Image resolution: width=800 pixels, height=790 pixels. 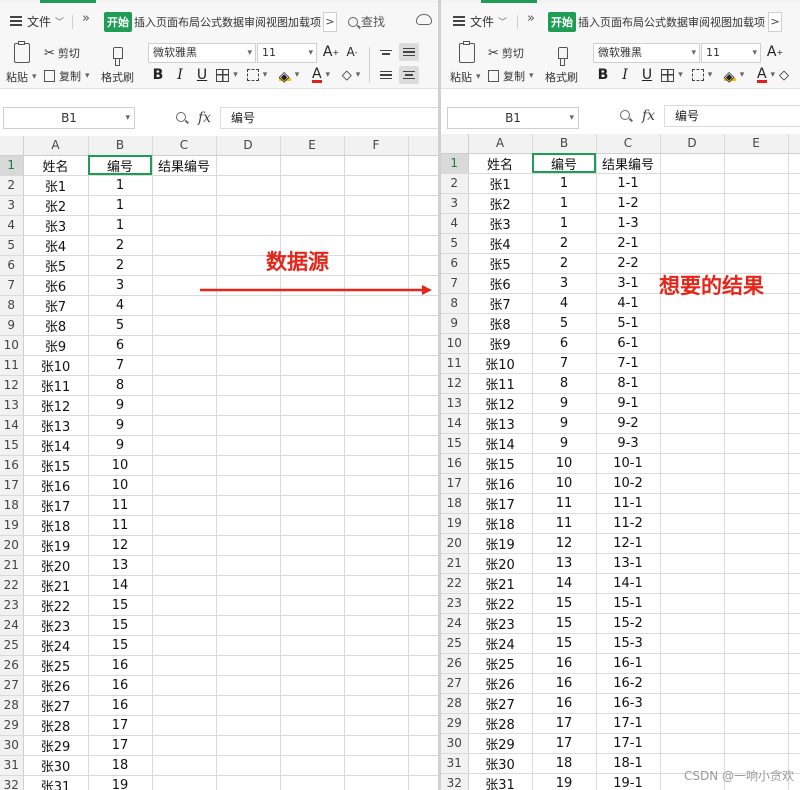 What do you see at coordinates (12, 245) in the screenshot?
I see `row-header: 5` at bounding box center [12, 245].